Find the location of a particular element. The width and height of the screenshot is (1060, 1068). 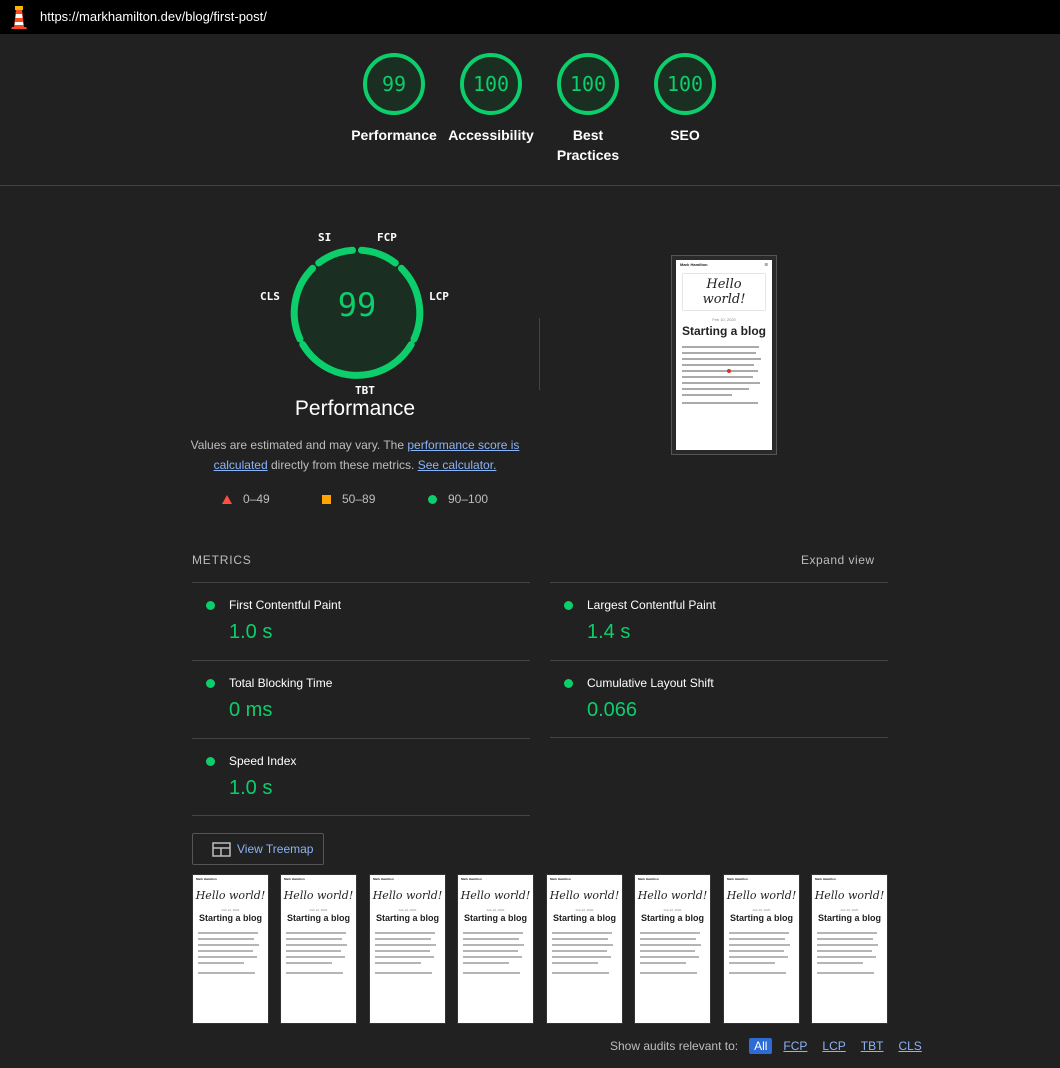

triangle-icon is located at coordinates (227, 499).